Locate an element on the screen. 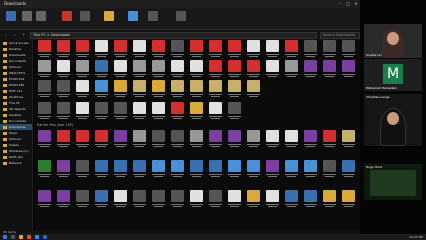  copy-icon is located at coordinates (27, 16).